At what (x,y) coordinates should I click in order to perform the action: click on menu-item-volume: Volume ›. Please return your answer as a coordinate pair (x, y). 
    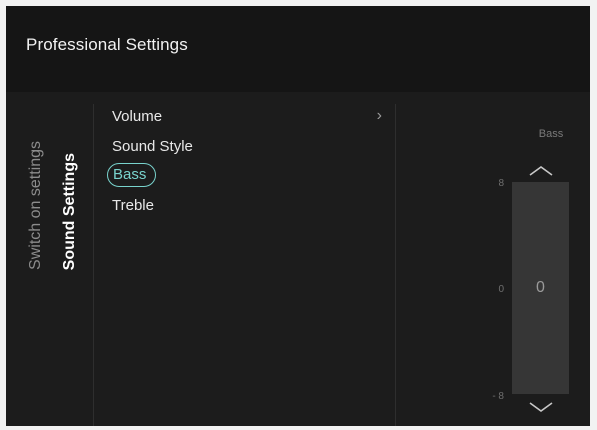
    Looking at the image, I should click on (244, 119).